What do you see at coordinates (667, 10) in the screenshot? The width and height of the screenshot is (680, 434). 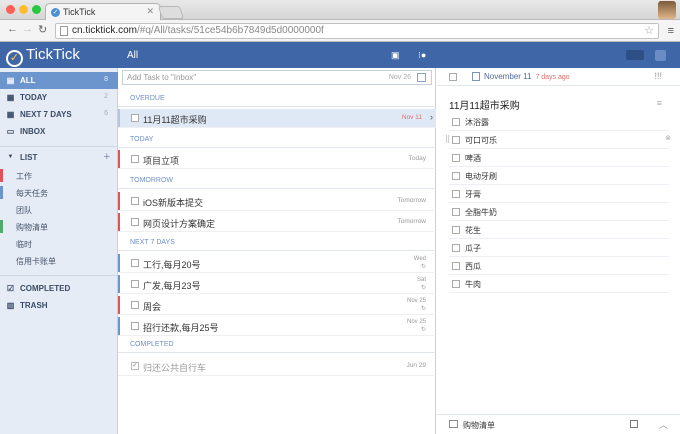 I see `browser-user-avatar` at bounding box center [667, 10].